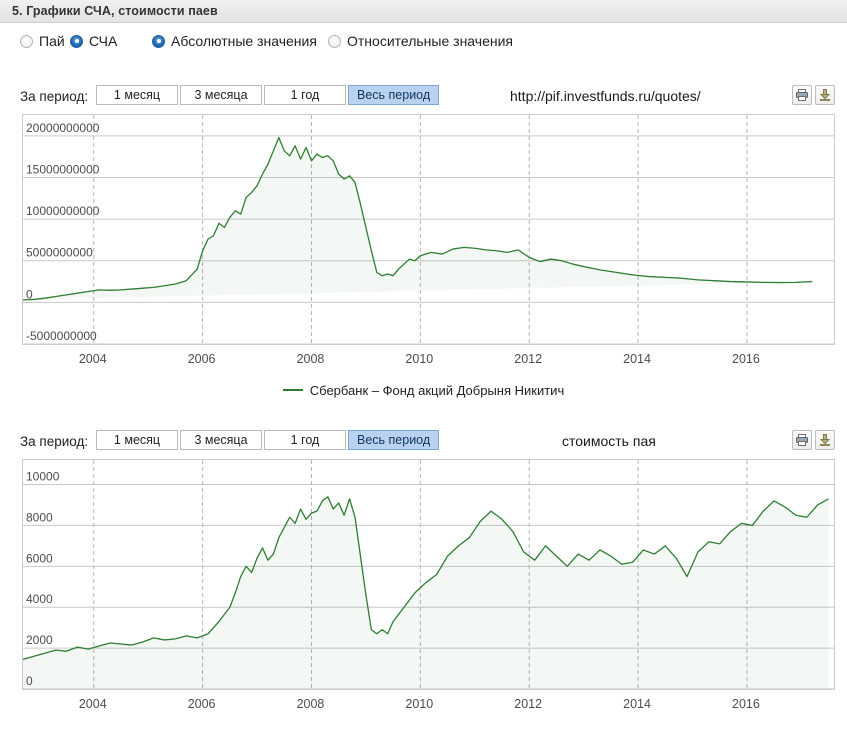 Image resolution: width=847 pixels, height=735 pixels. I want to click on y-tick-label: 20000000000, so click(63, 128).